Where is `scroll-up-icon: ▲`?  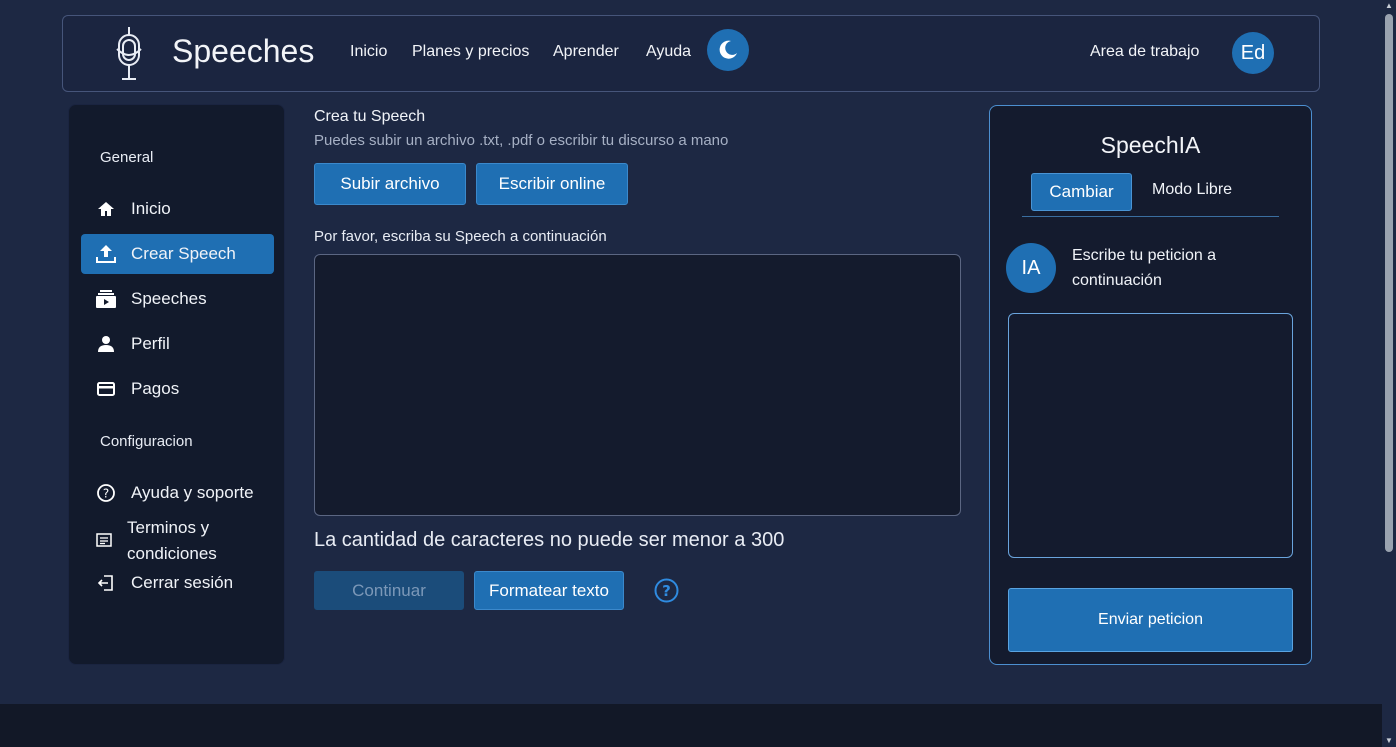 scroll-up-icon: ▲ is located at coordinates (1389, 6).